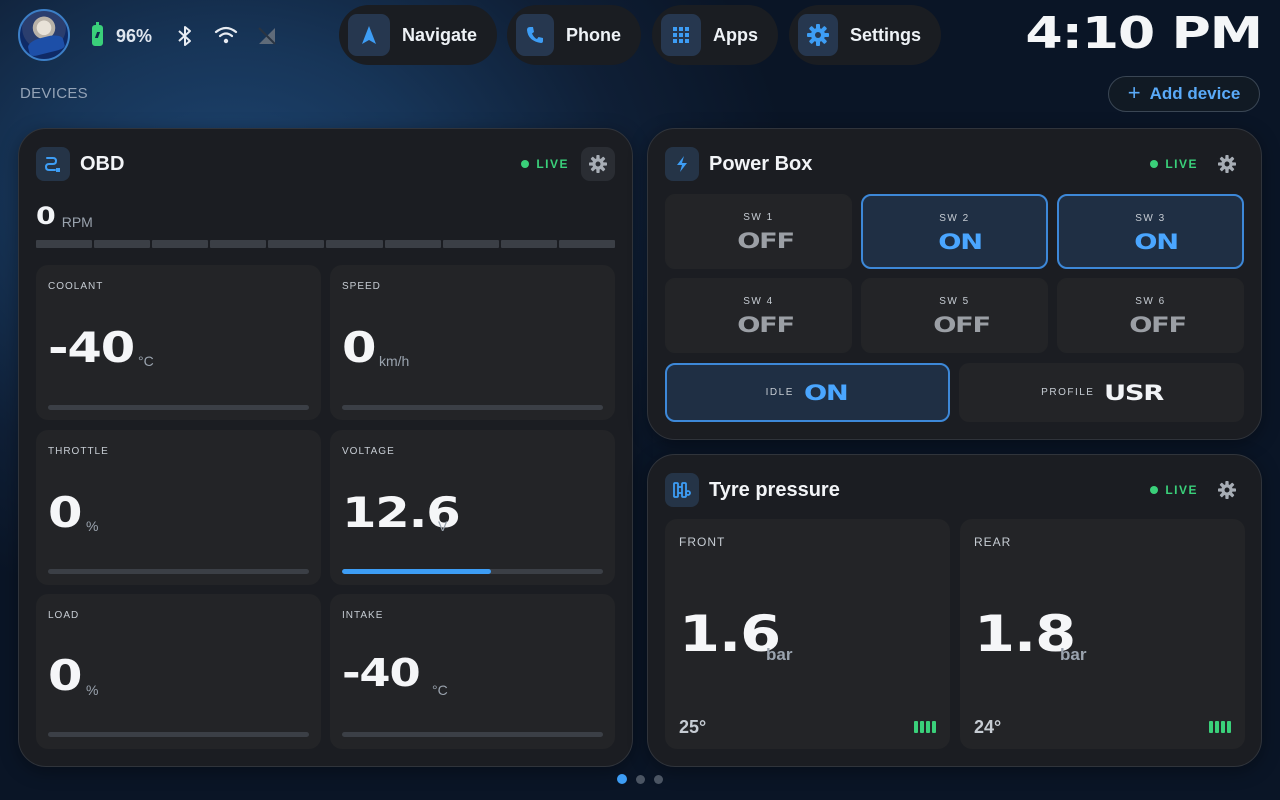 Image resolution: width=1280 pixels, height=800 pixels. I want to click on voltage-tile: VOLTAGE 12.6 V, so click(472, 507).